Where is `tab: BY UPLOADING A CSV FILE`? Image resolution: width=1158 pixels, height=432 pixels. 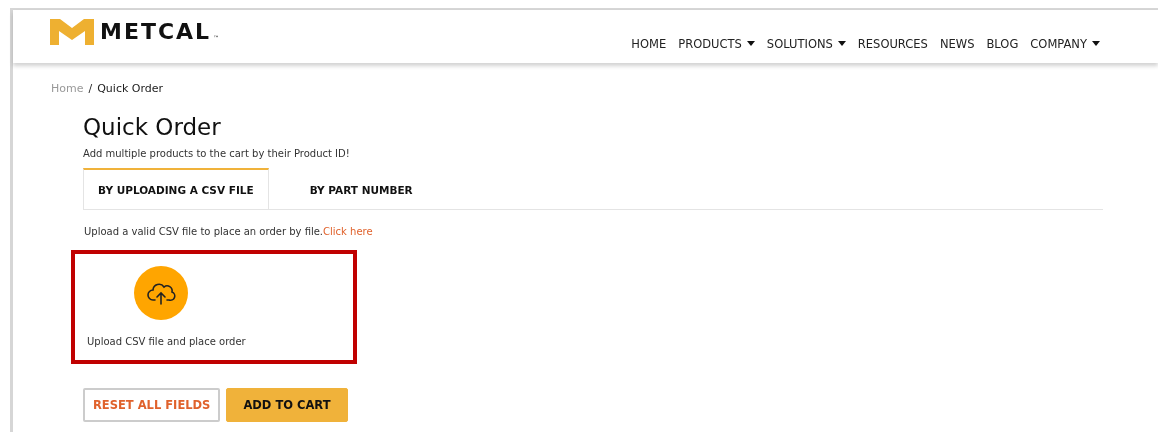
tab: BY UPLOADING A CSV FILE is located at coordinates (176, 188).